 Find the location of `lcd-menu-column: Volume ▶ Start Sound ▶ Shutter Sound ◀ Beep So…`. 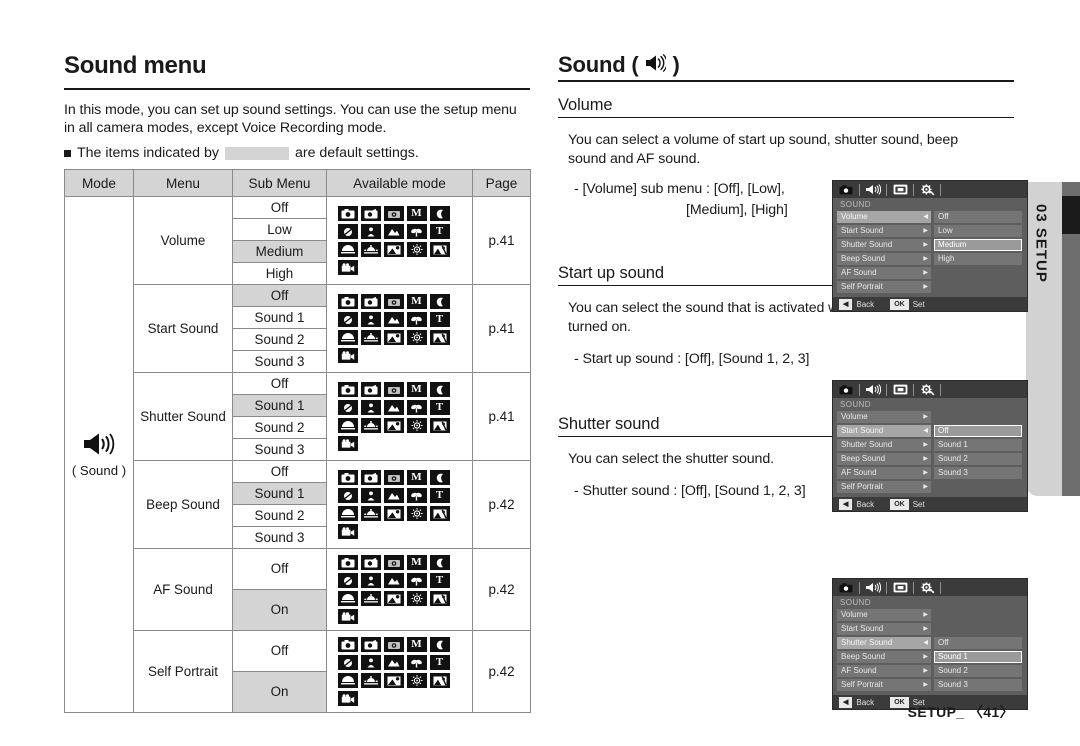

lcd-menu-column: Volume ▶ Start Sound ▶ Shutter Sound ◀ Beep So… is located at coordinates (884, 651).